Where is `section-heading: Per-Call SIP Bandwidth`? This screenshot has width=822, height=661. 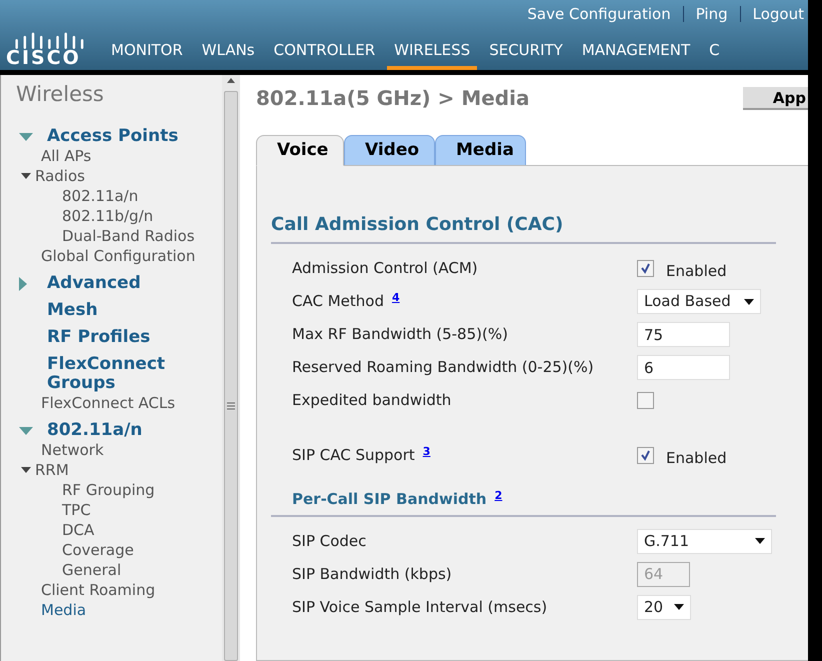
section-heading: Per-Call SIP Bandwidth is located at coordinates (389, 499).